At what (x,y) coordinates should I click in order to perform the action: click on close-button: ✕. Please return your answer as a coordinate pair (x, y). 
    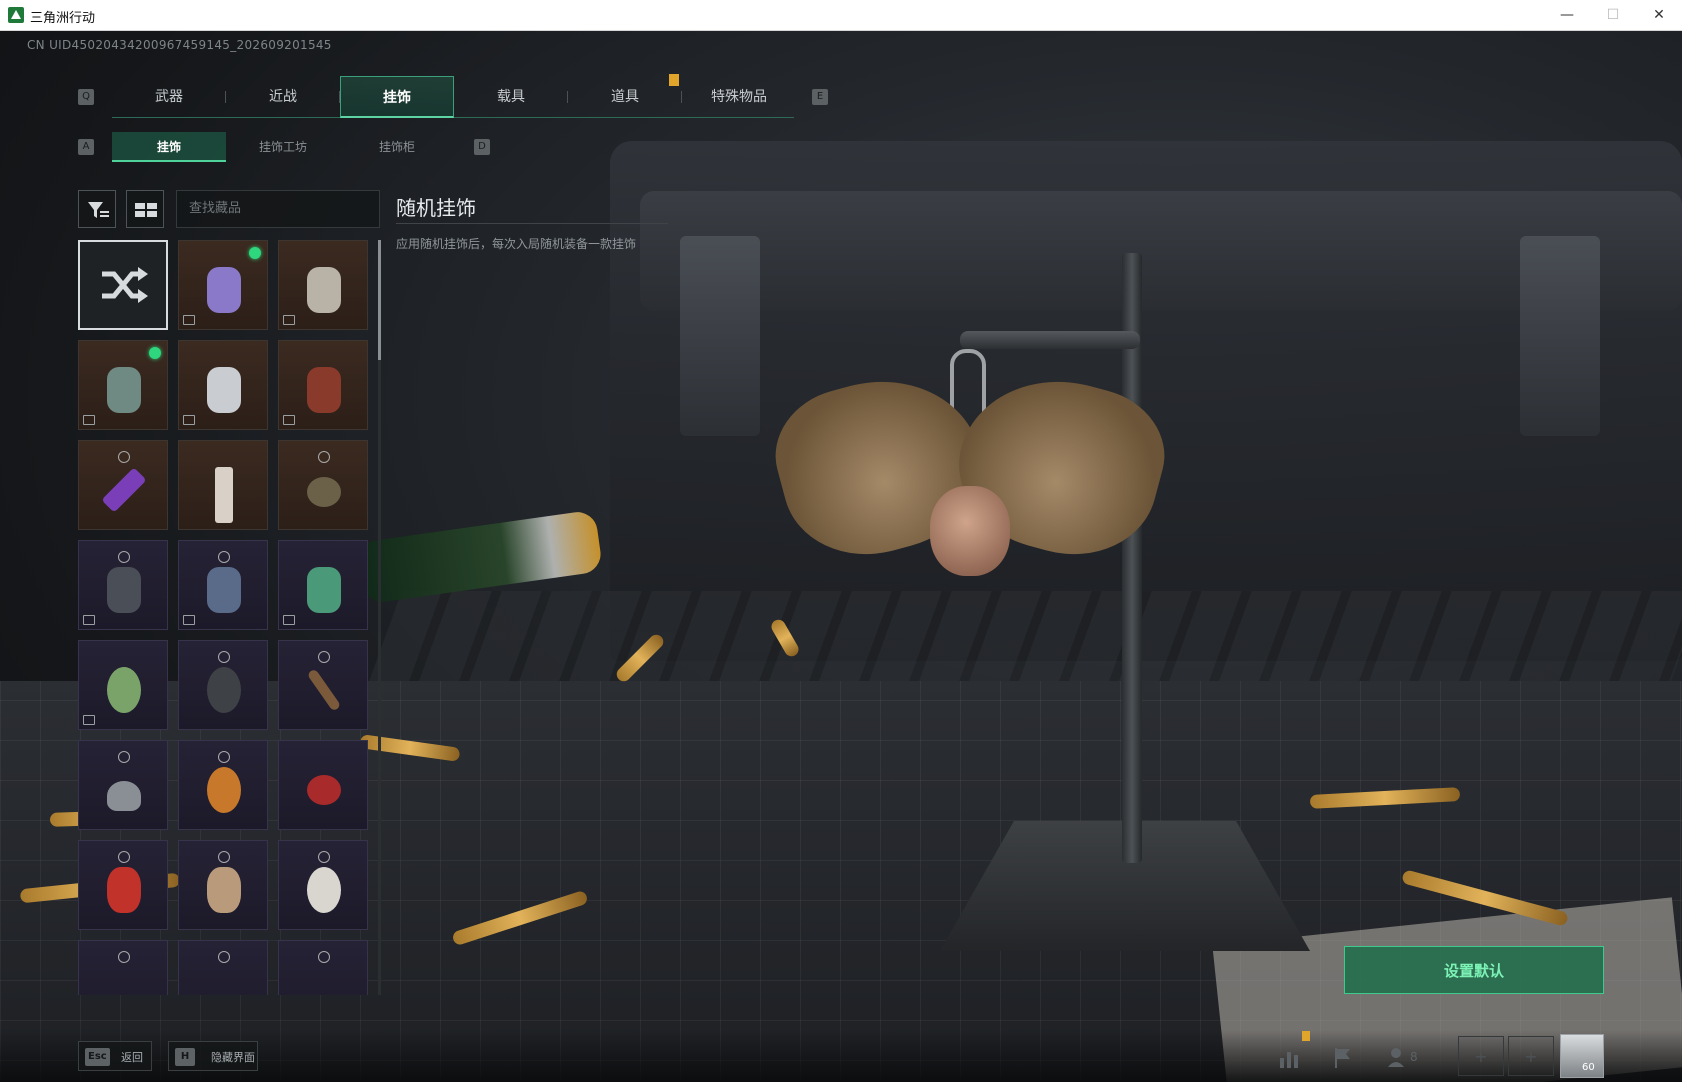
    Looking at the image, I should click on (1659, 15).